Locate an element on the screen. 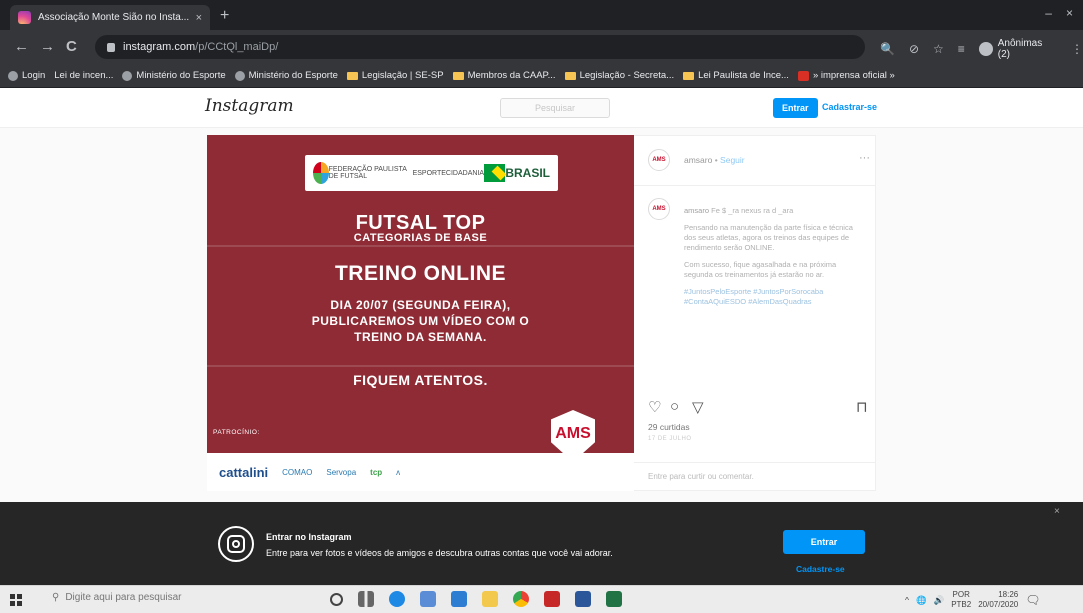 This screenshot has width=1083, height=613. news-icon is located at coordinates (803, 75).